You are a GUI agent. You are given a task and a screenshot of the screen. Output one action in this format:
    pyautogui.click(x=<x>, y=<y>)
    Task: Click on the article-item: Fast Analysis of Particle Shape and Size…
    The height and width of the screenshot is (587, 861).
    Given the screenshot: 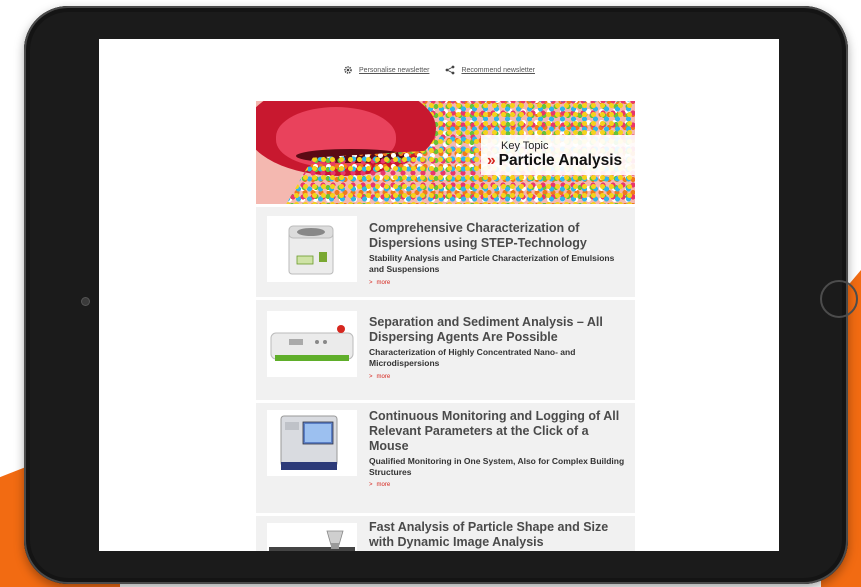 What is the action you would take?
    pyautogui.click(x=445, y=532)
    